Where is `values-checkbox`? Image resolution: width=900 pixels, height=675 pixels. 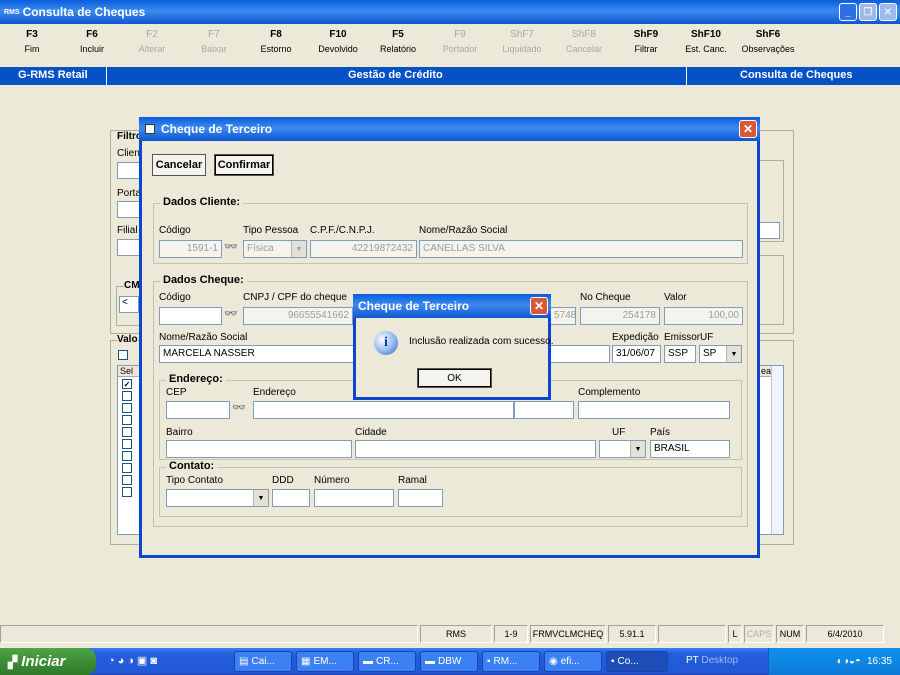
values-checkbox is located at coordinates (123, 355).